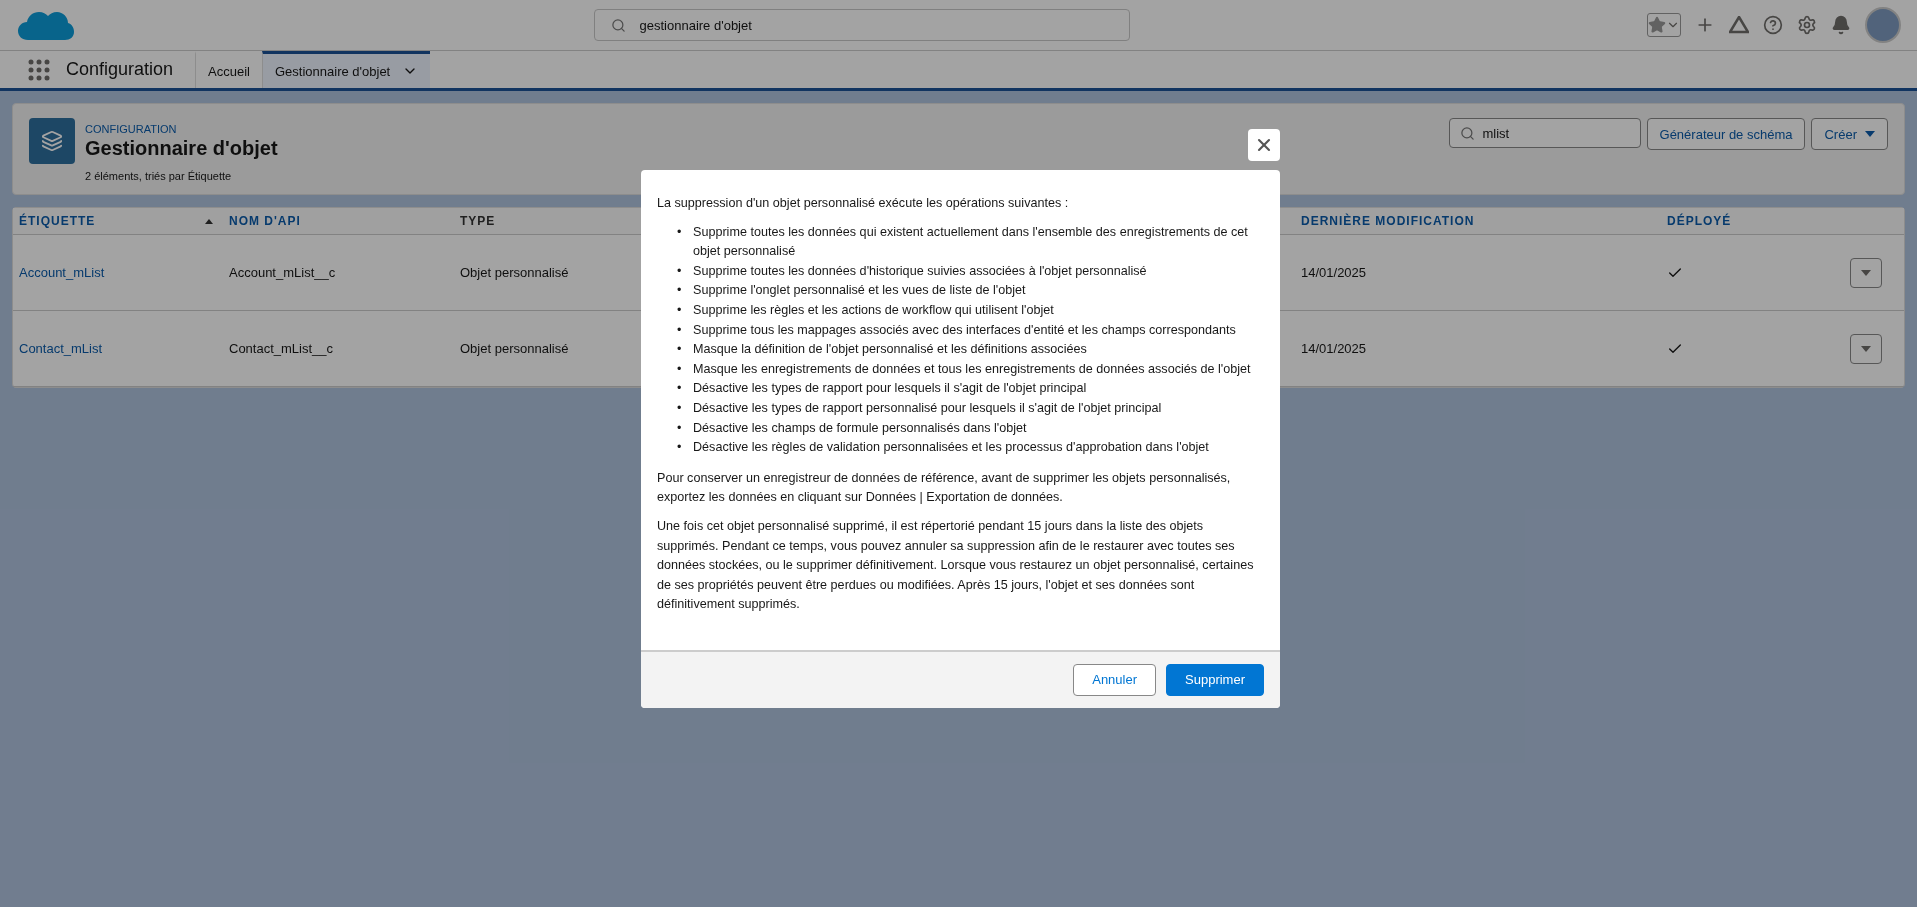 The image size is (1917, 907). I want to click on list-item: Masque les enregistrements de données et tous les enregistrements de données associés de l'objet, so click(972, 369).